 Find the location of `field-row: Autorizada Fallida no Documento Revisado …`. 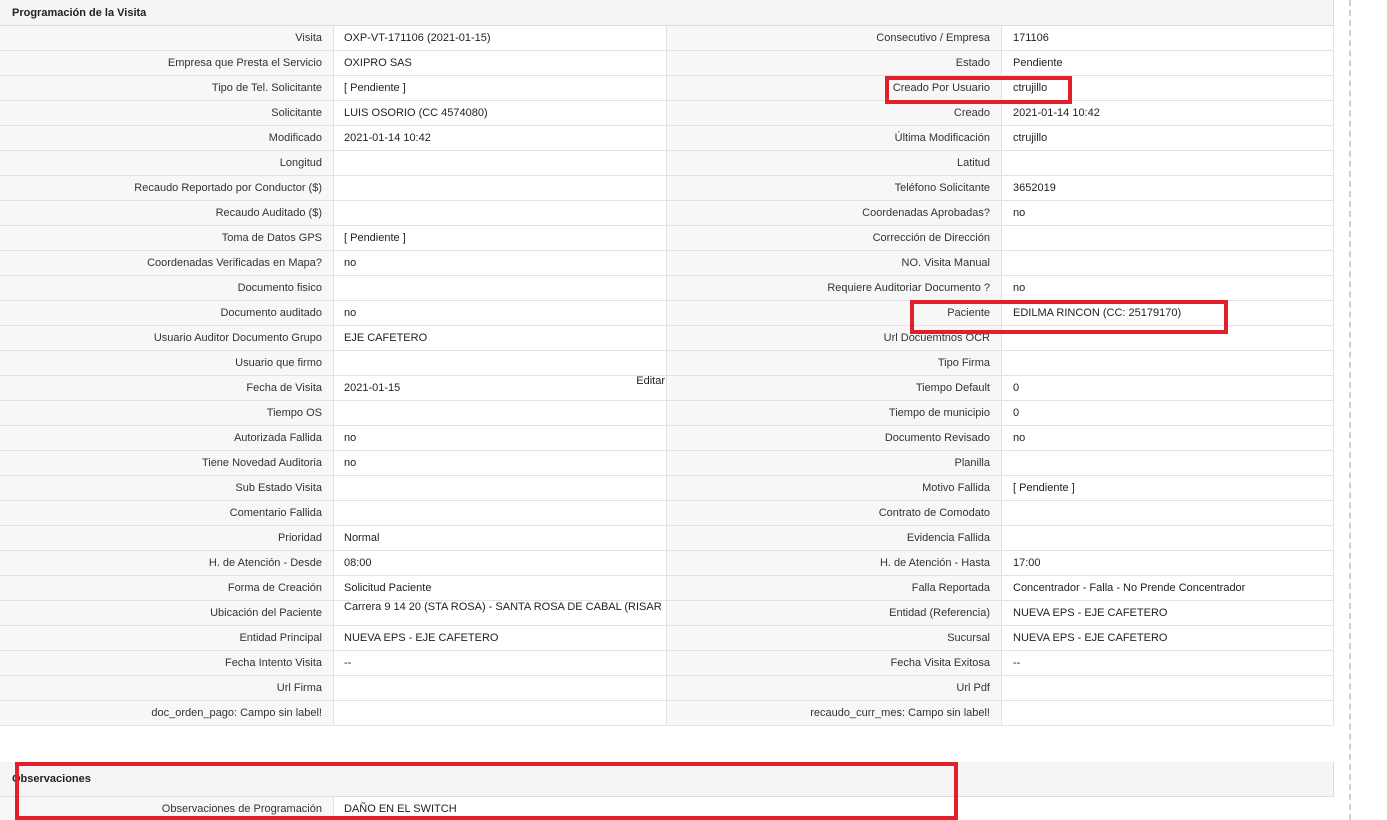

field-row: Autorizada Fallida no Documento Revisado … is located at coordinates (667, 438).